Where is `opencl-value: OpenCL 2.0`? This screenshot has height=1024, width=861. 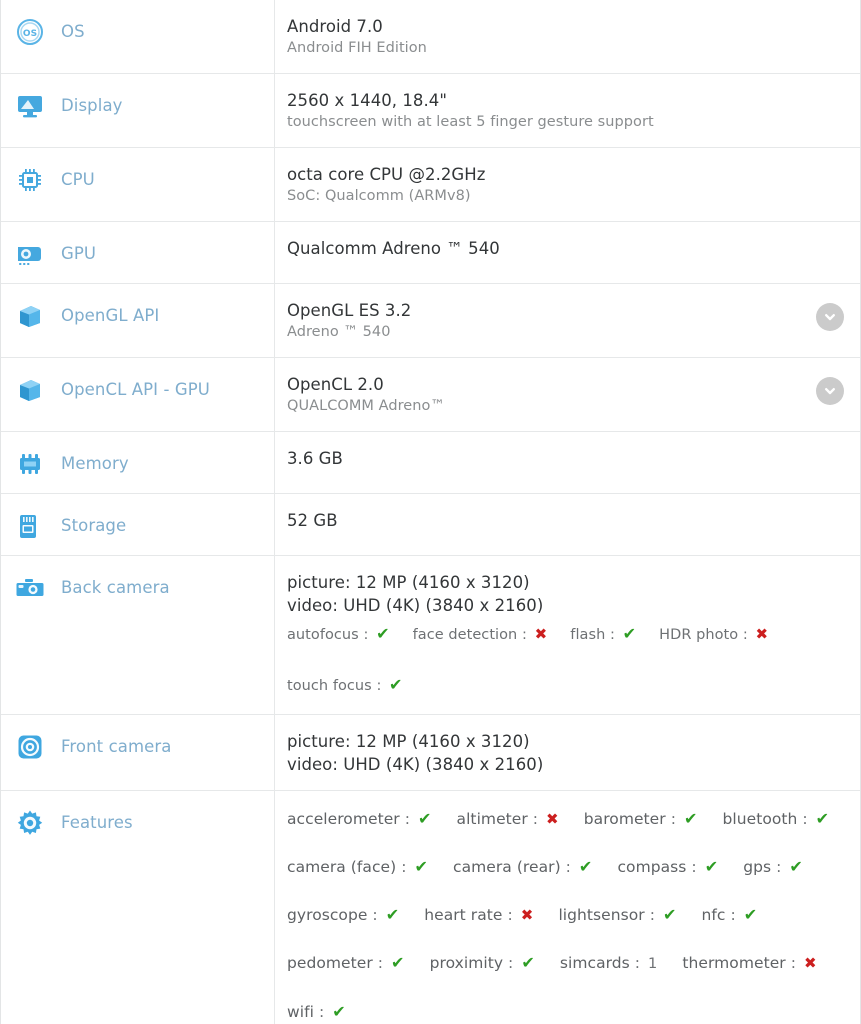 opencl-value: OpenCL 2.0 is located at coordinates (335, 384).